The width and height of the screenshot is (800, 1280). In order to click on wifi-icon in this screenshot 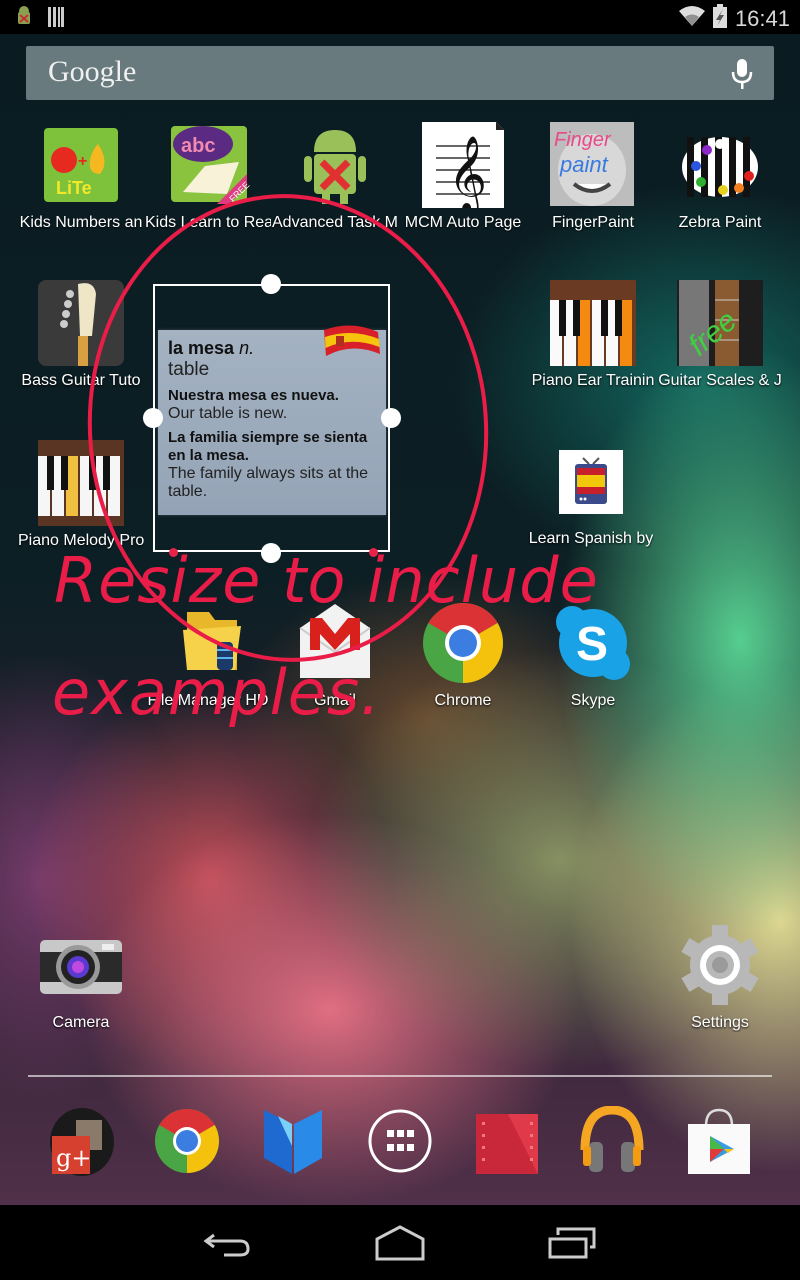, I will do `click(691, 19)`.